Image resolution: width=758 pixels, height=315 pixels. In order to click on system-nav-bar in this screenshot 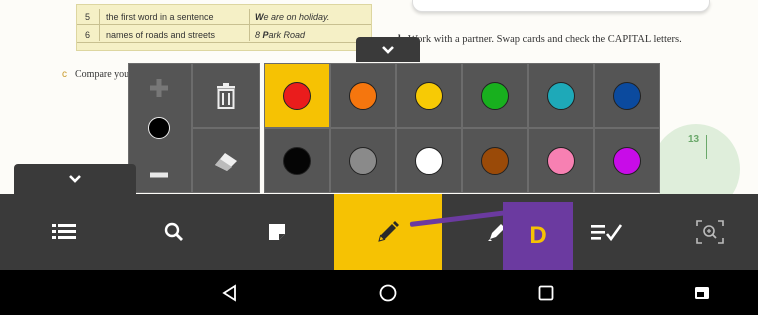, I will do `click(379, 292)`.